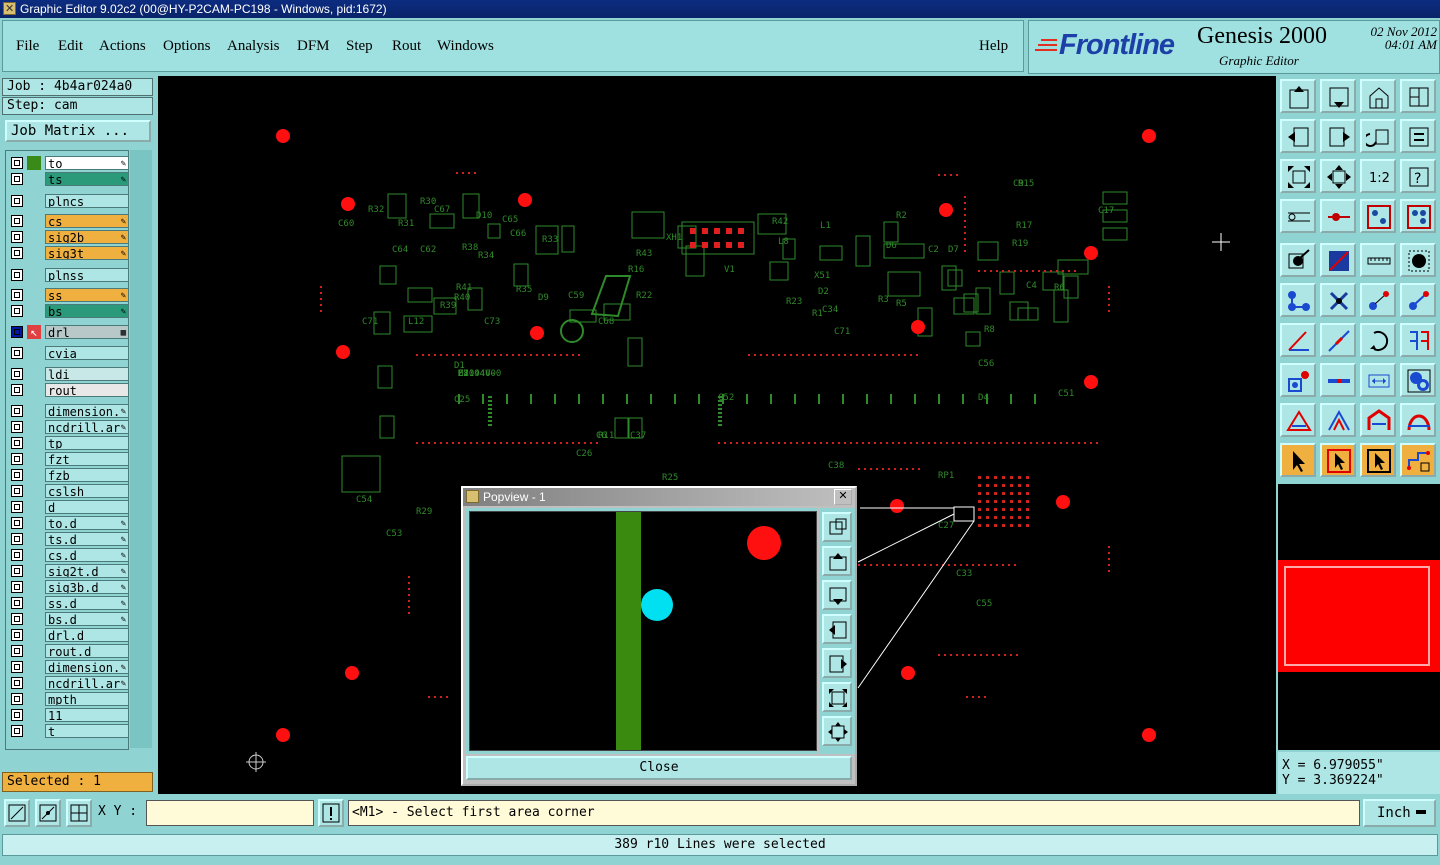 The height and width of the screenshot is (865, 1440). I want to click on redraw-button, so click(1418, 136).